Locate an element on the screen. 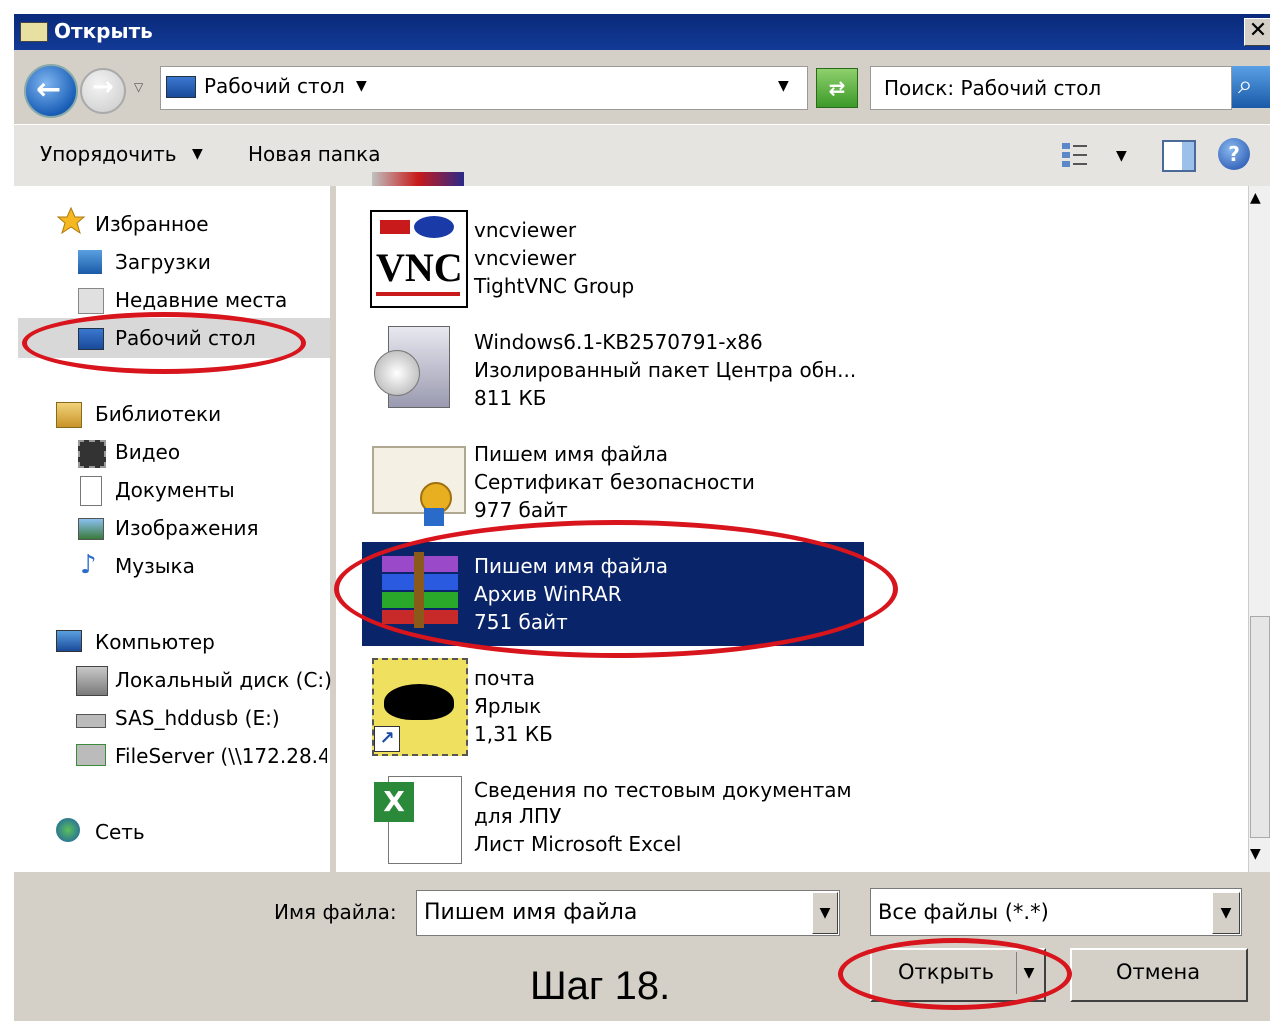 The width and height of the screenshot is (1270, 1021). documents-icon is located at coordinates (91, 491).